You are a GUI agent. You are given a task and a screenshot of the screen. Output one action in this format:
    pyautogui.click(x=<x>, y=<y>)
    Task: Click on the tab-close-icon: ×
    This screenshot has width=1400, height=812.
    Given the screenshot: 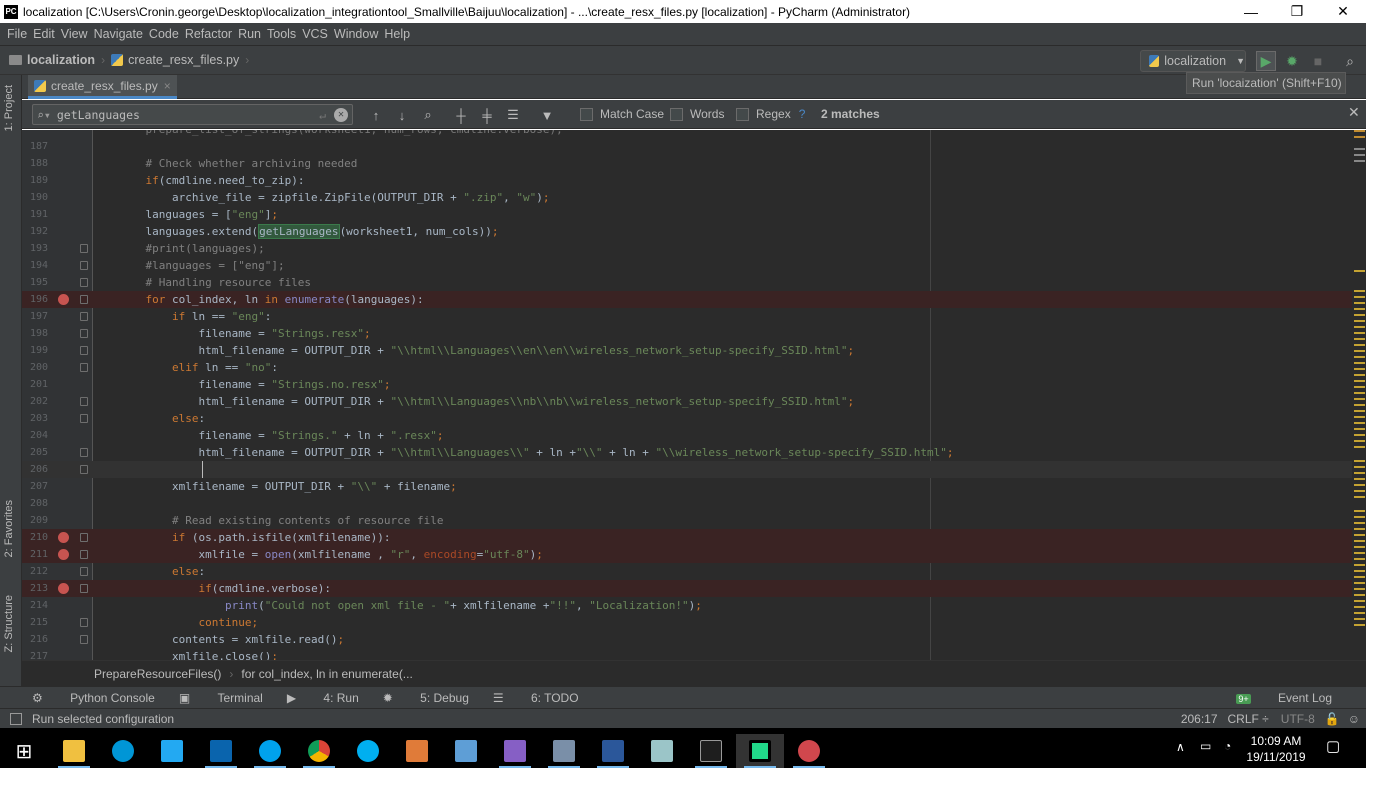 What is the action you would take?
    pyautogui.click(x=167, y=86)
    